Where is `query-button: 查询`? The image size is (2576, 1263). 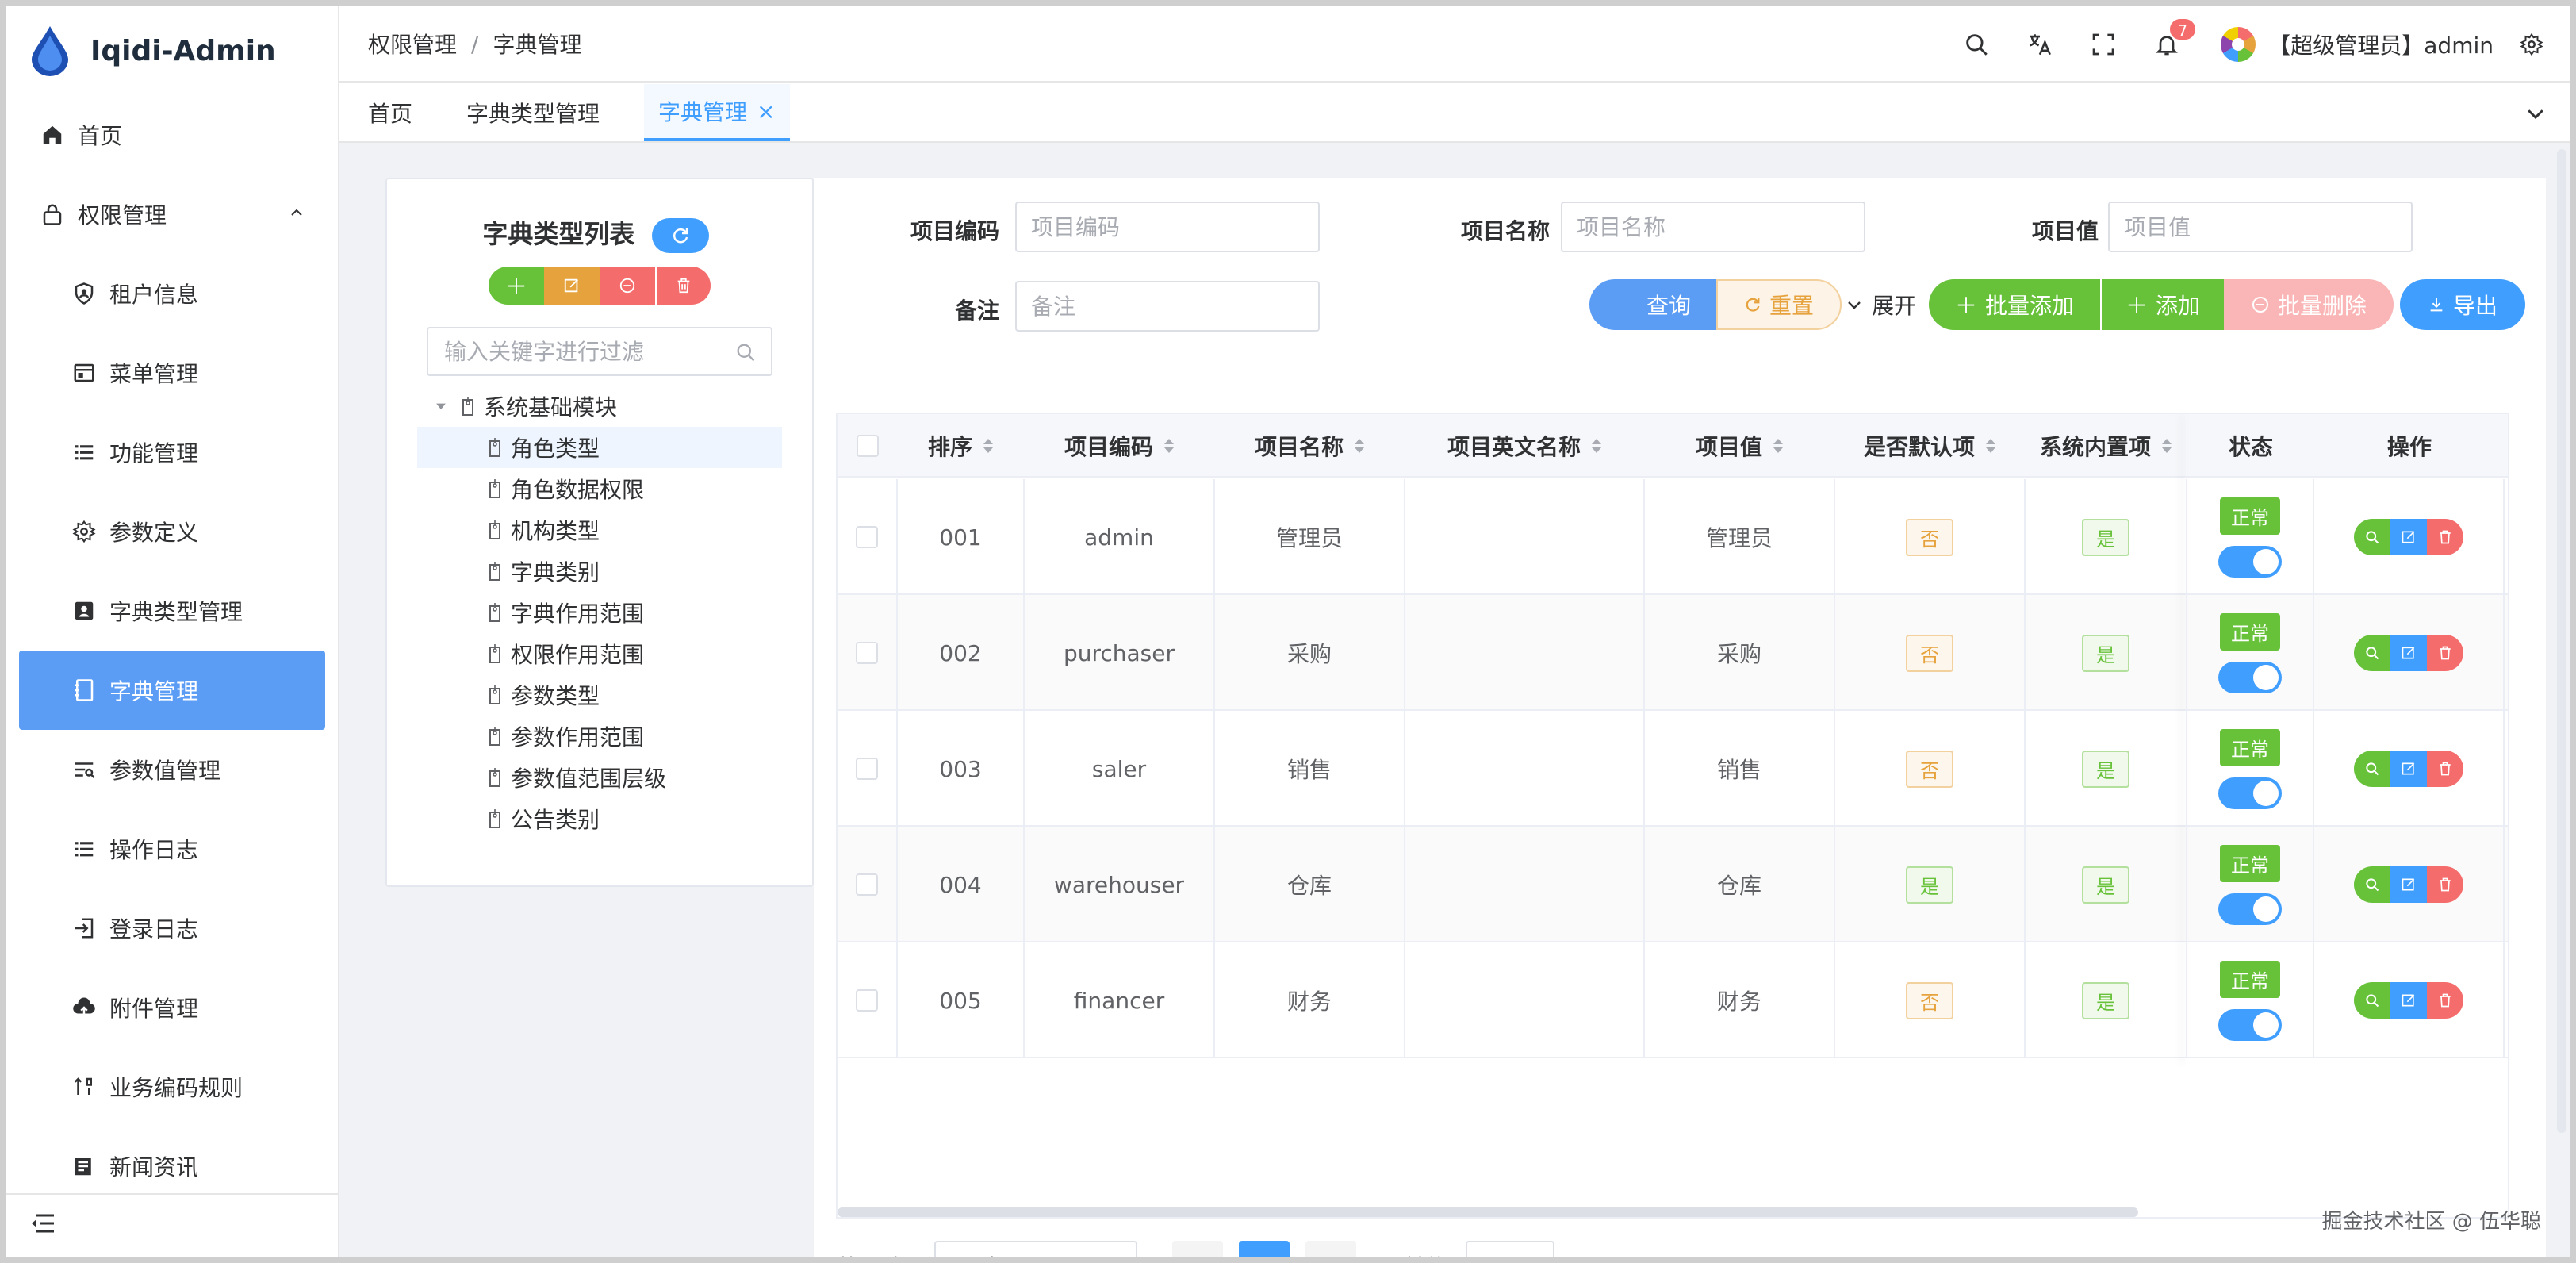
query-button: 查询 is located at coordinates (1652, 304).